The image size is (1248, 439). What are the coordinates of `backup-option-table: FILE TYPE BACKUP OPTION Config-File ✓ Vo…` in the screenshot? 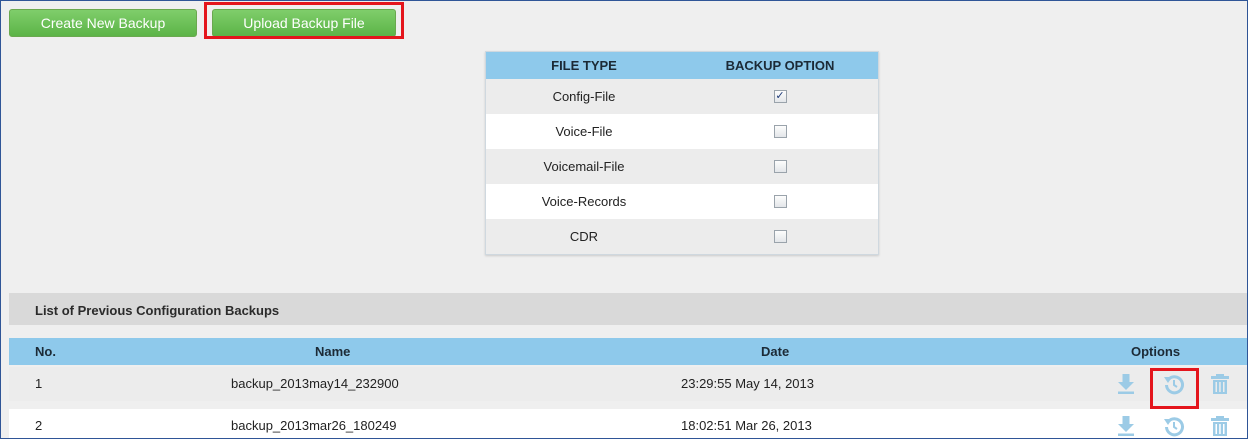 It's located at (682, 153).